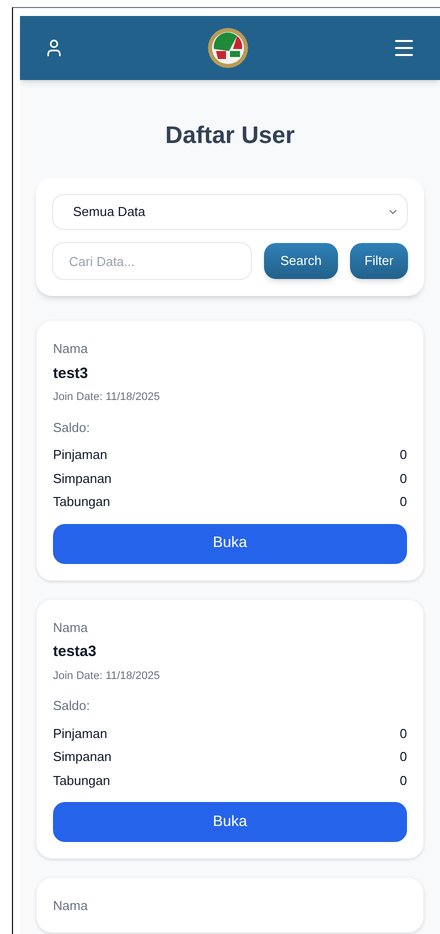 The height and width of the screenshot is (934, 440). I want to click on data-select: Semua Data, so click(230, 212).